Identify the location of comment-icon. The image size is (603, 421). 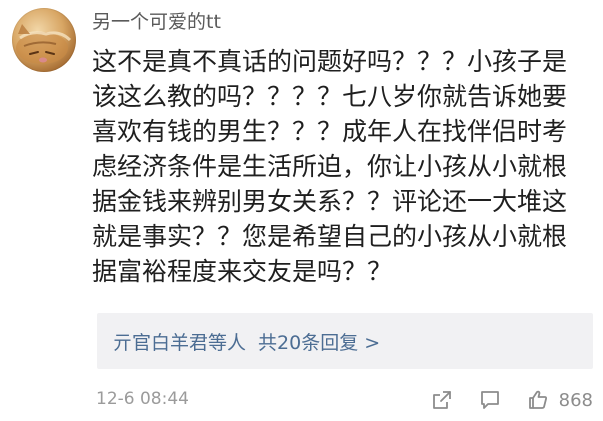
(490, 400).